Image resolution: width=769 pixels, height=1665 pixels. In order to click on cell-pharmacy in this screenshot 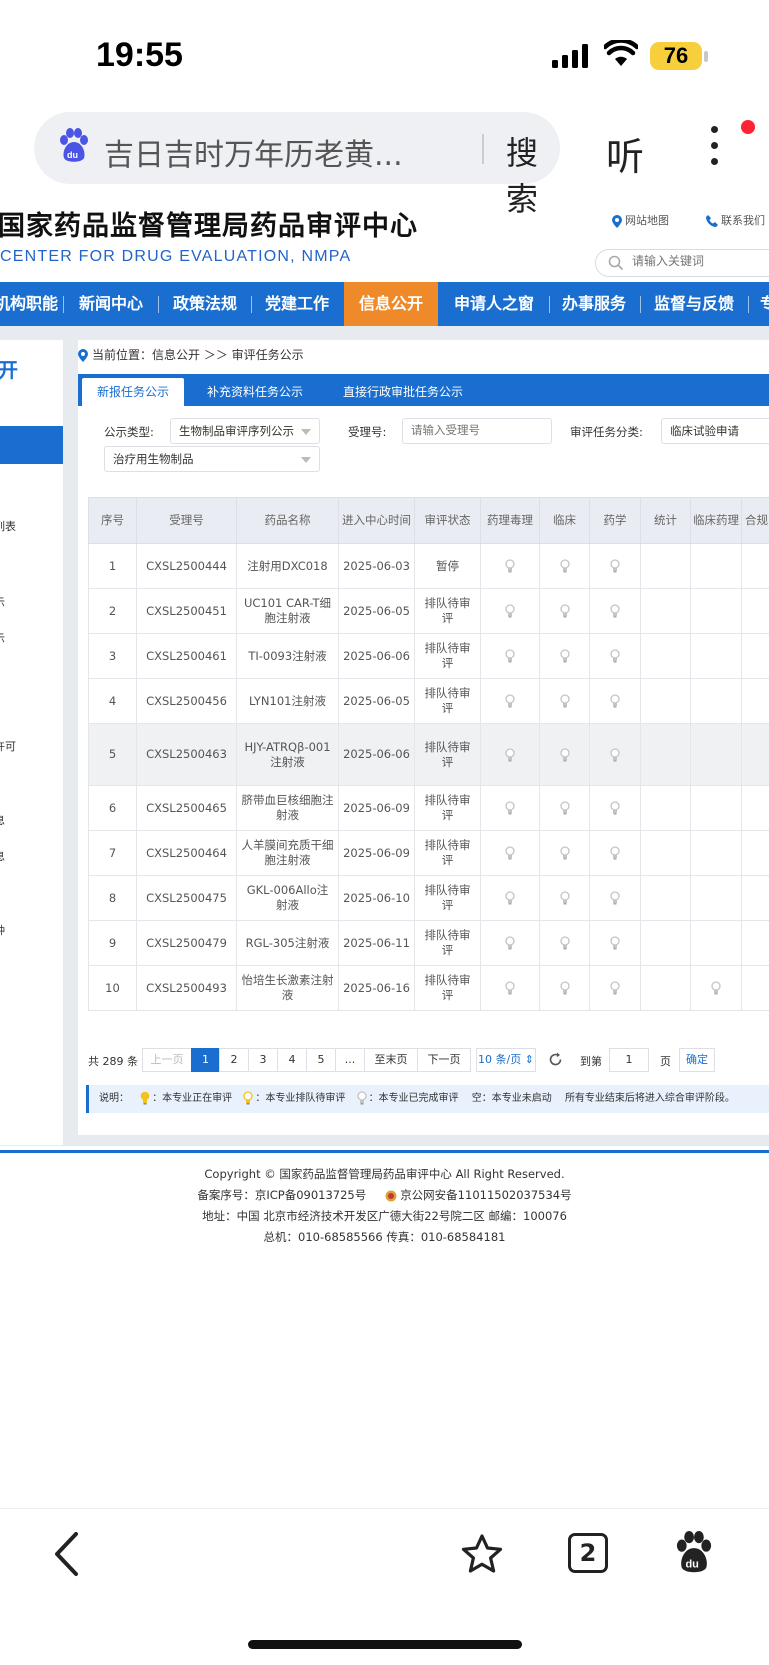, I will do `click(615, 988)`.